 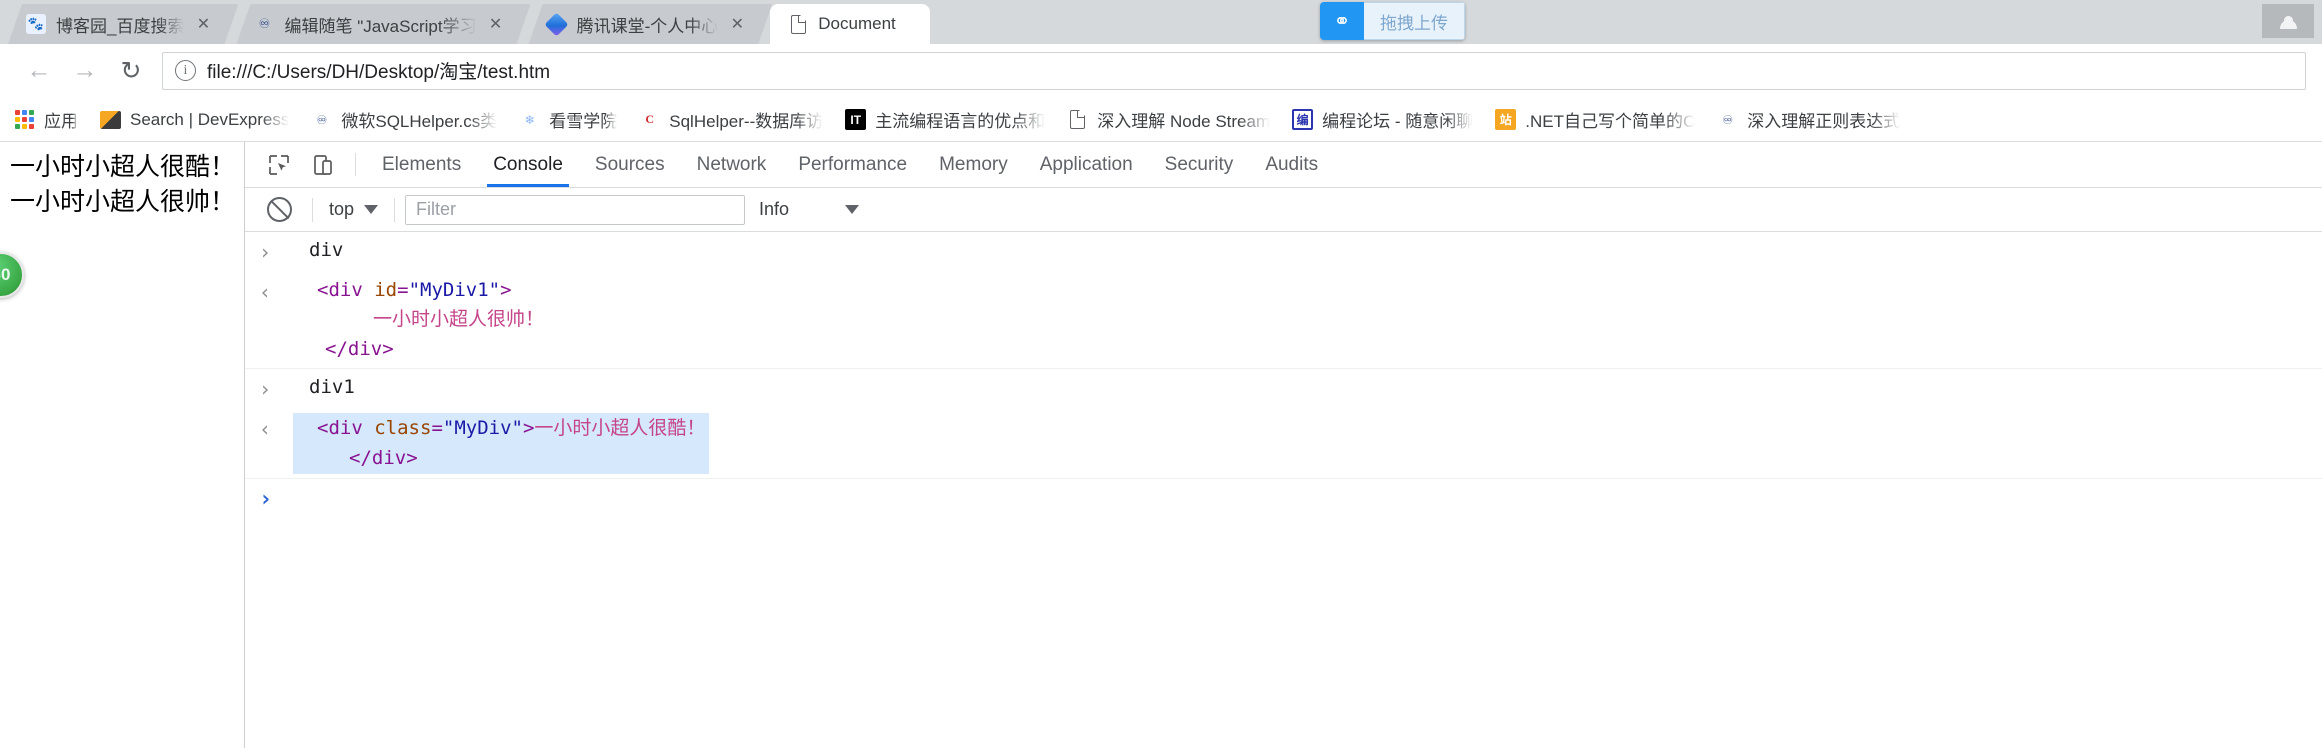 I want to click on attribute-value: "MyDiv", so click(x=482, y=428).